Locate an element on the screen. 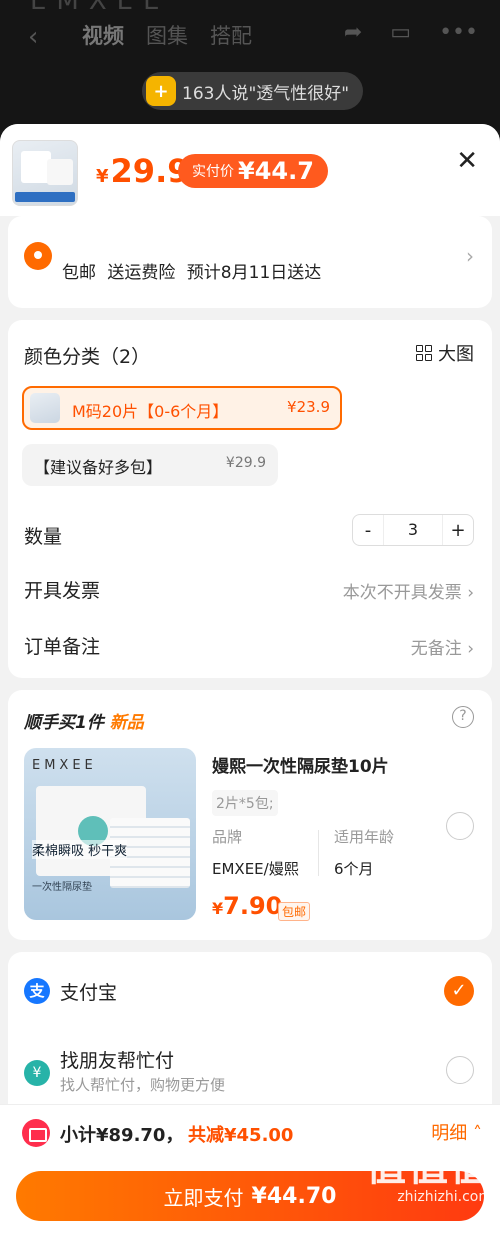 This screenshot has width=500, height=1234. shipping-card: 包邮 送运费险 预计8月11日送达 › is located at coordinates (250, 262).